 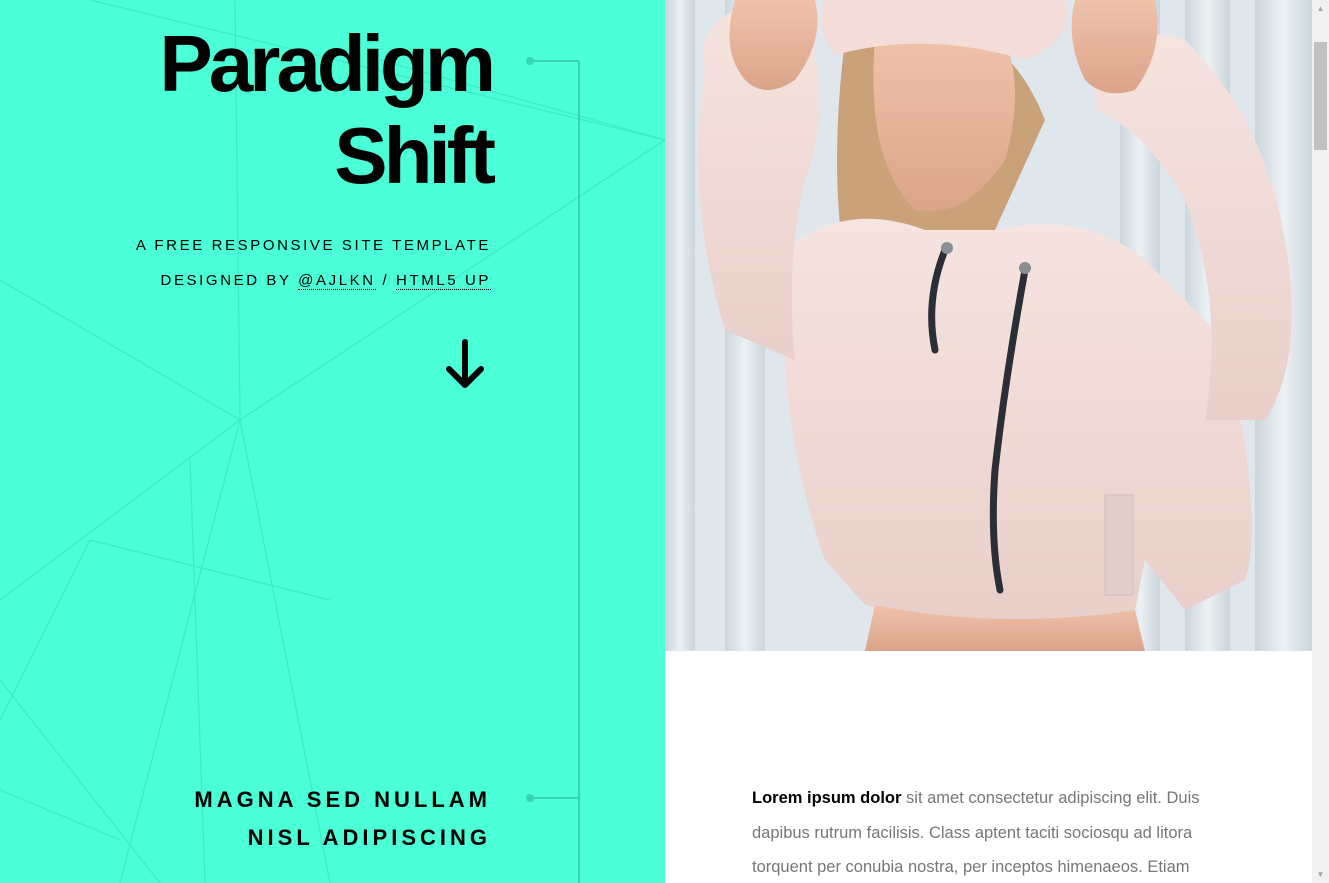 I want to click on section-heading: Magna sed nullam nisl adipiscing, so click(x=342, y=819).